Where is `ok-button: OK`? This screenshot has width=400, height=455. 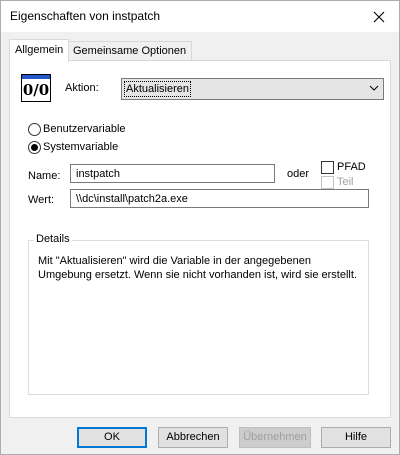
ok-button: OK is located at coordinates (112, 437).